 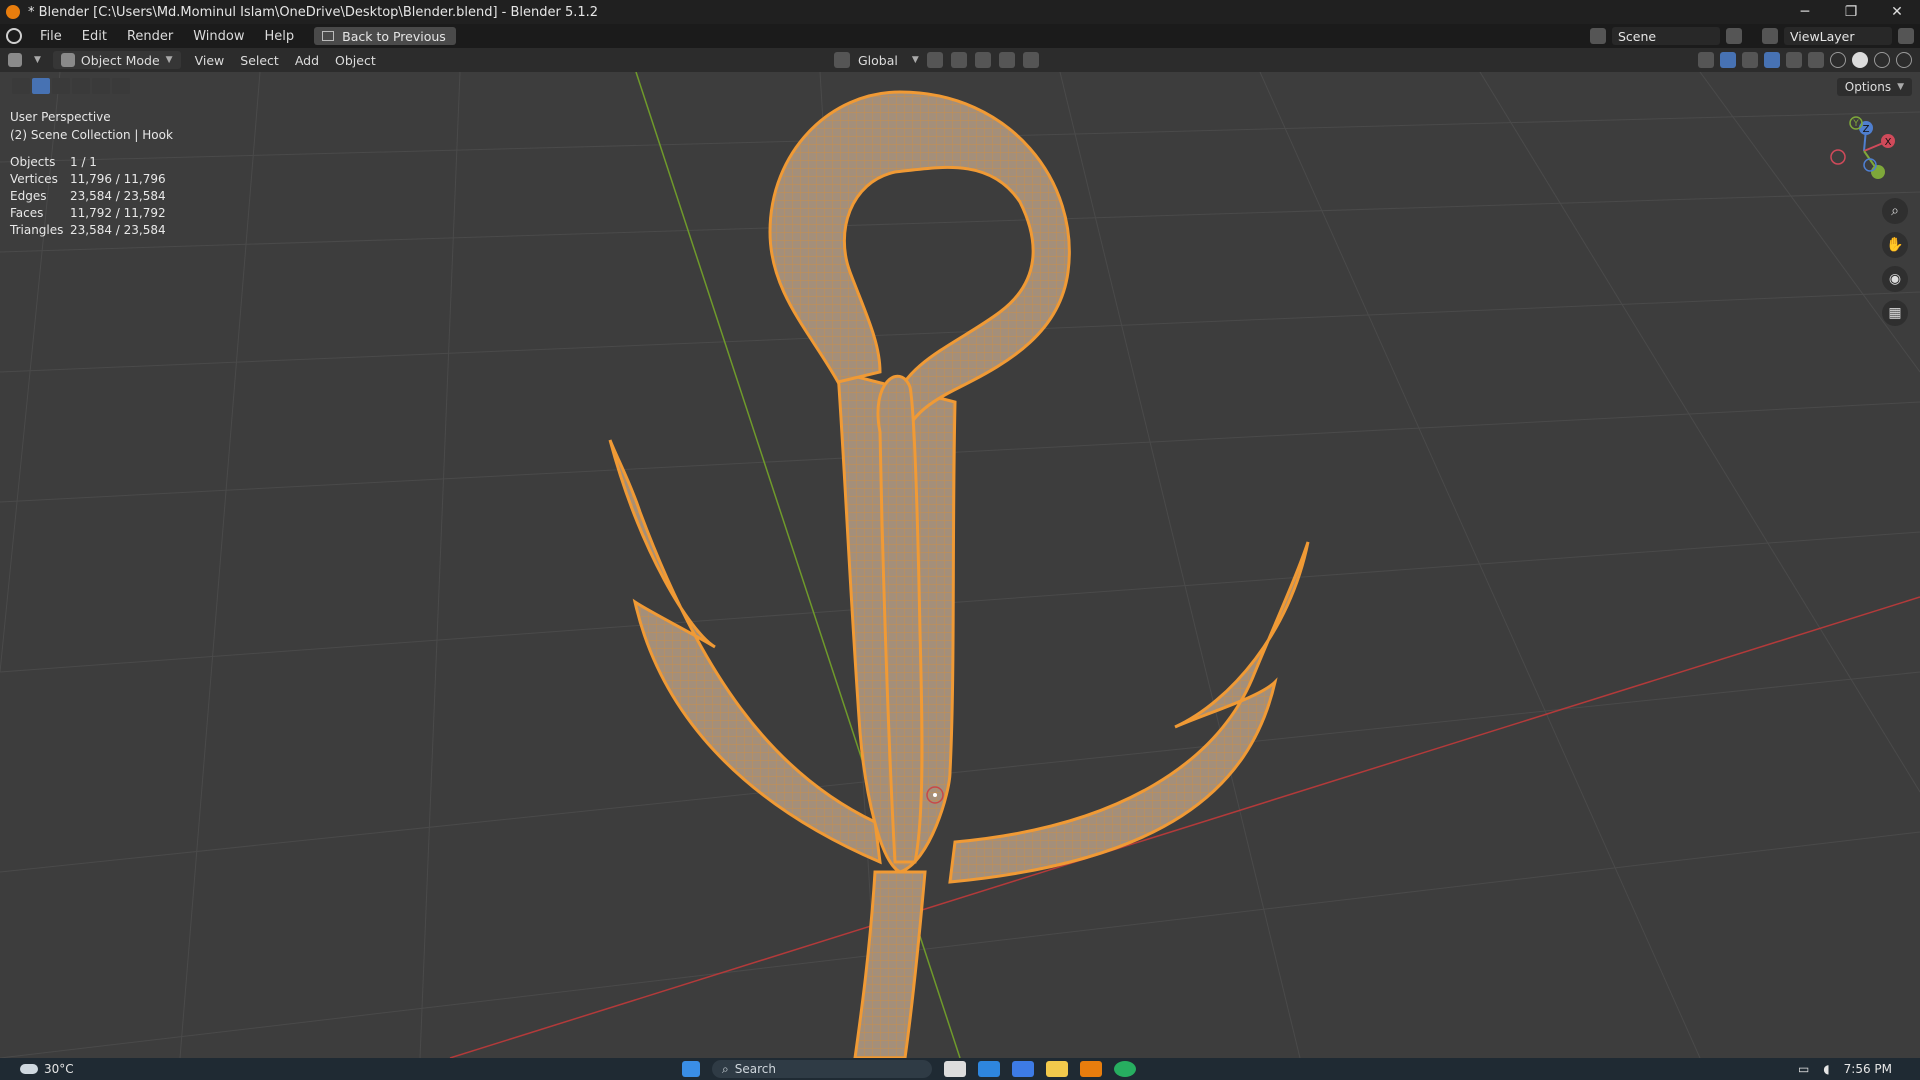 What do you see at coordinates (1057, 1069) in the screenshot?
I see `file-explorer-icon` at bounding box center [1057, 1069].